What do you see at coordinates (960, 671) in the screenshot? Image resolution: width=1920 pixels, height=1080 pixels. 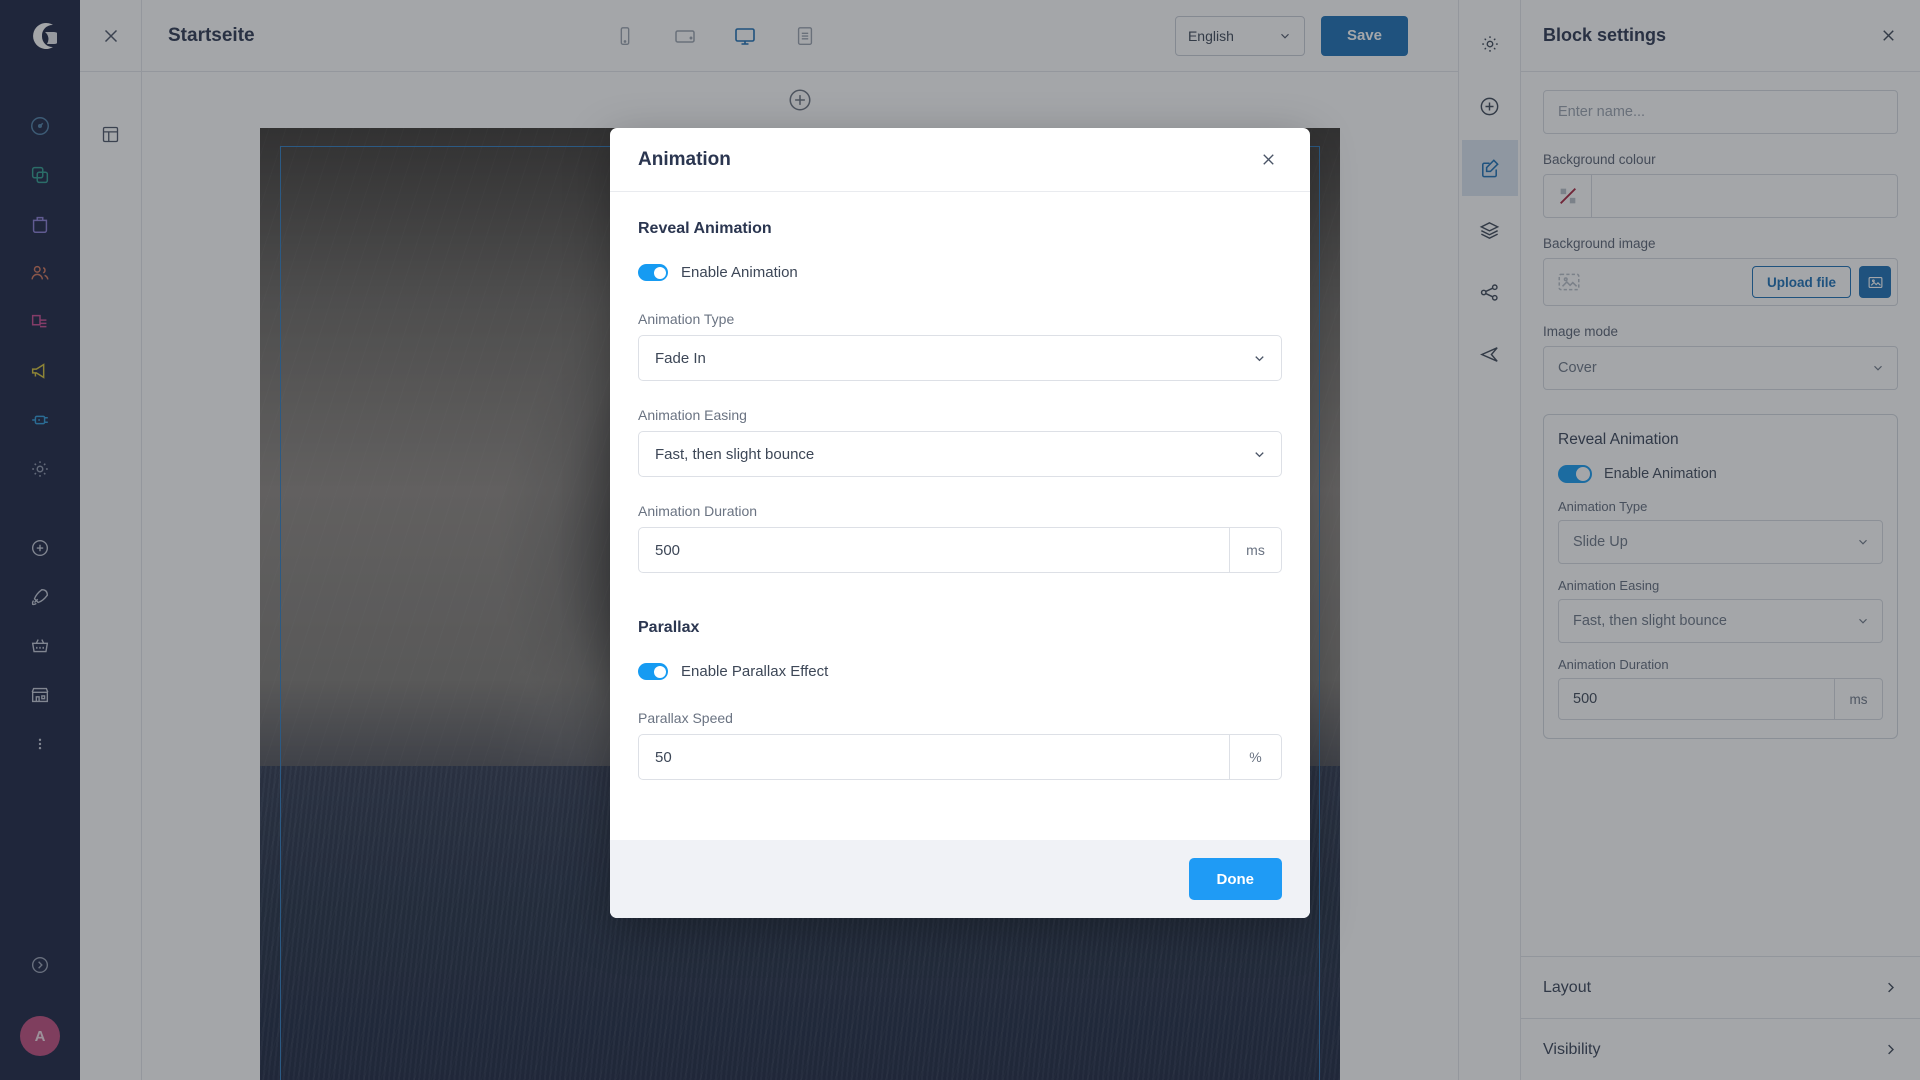 I see `modal-enable-parallax-row: Enable Parallax Effect` at bounding box center [960, 671].